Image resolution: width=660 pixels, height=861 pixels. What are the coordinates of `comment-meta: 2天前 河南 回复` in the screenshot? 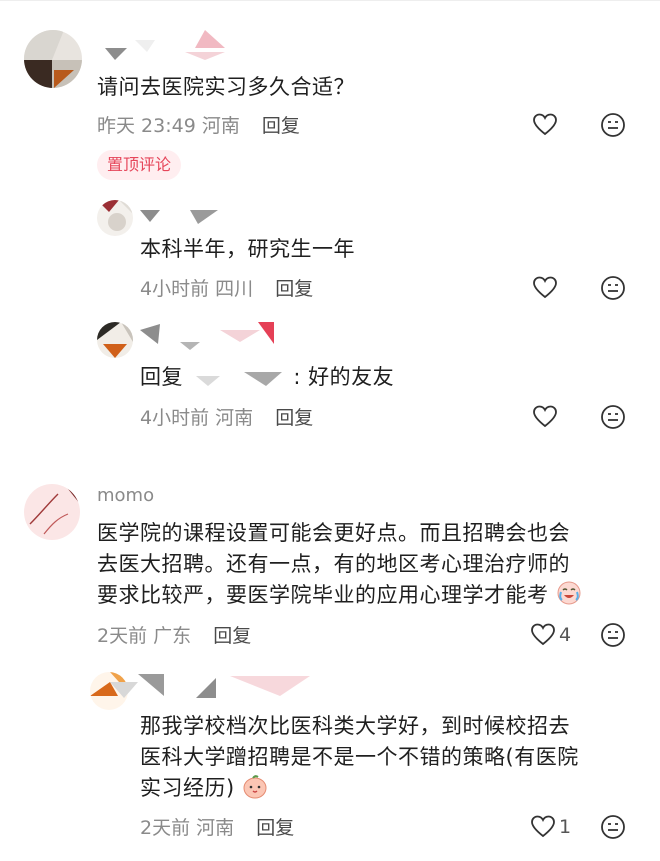 It's located at (217, 828).